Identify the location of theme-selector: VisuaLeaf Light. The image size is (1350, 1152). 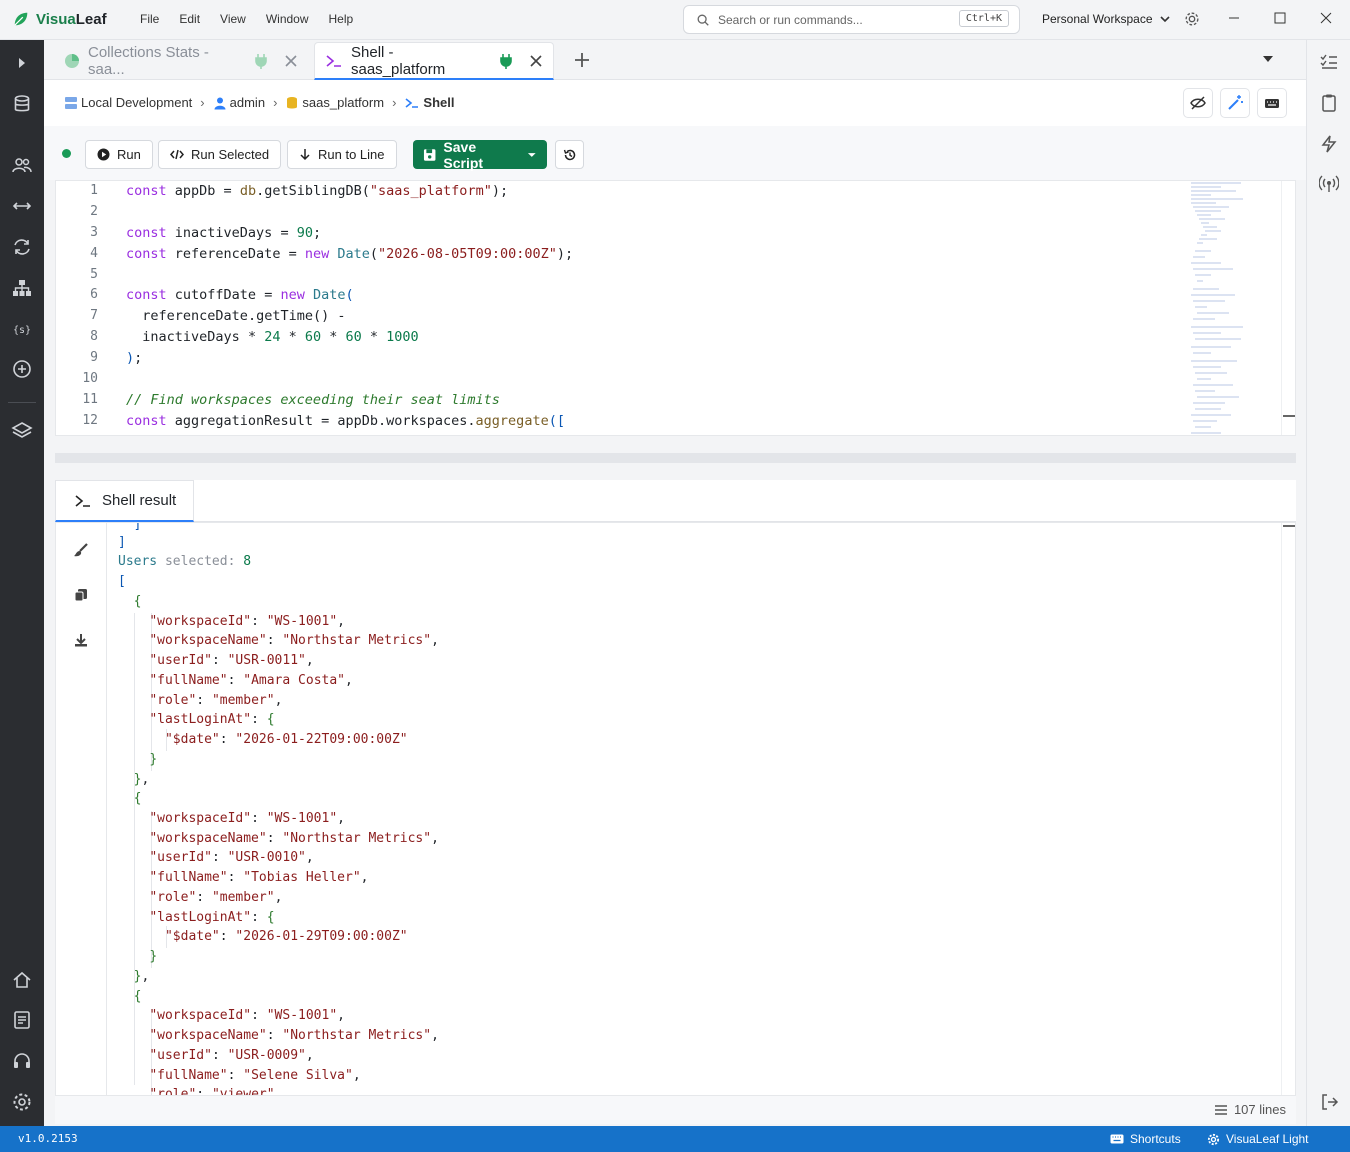
(1258, 1139).